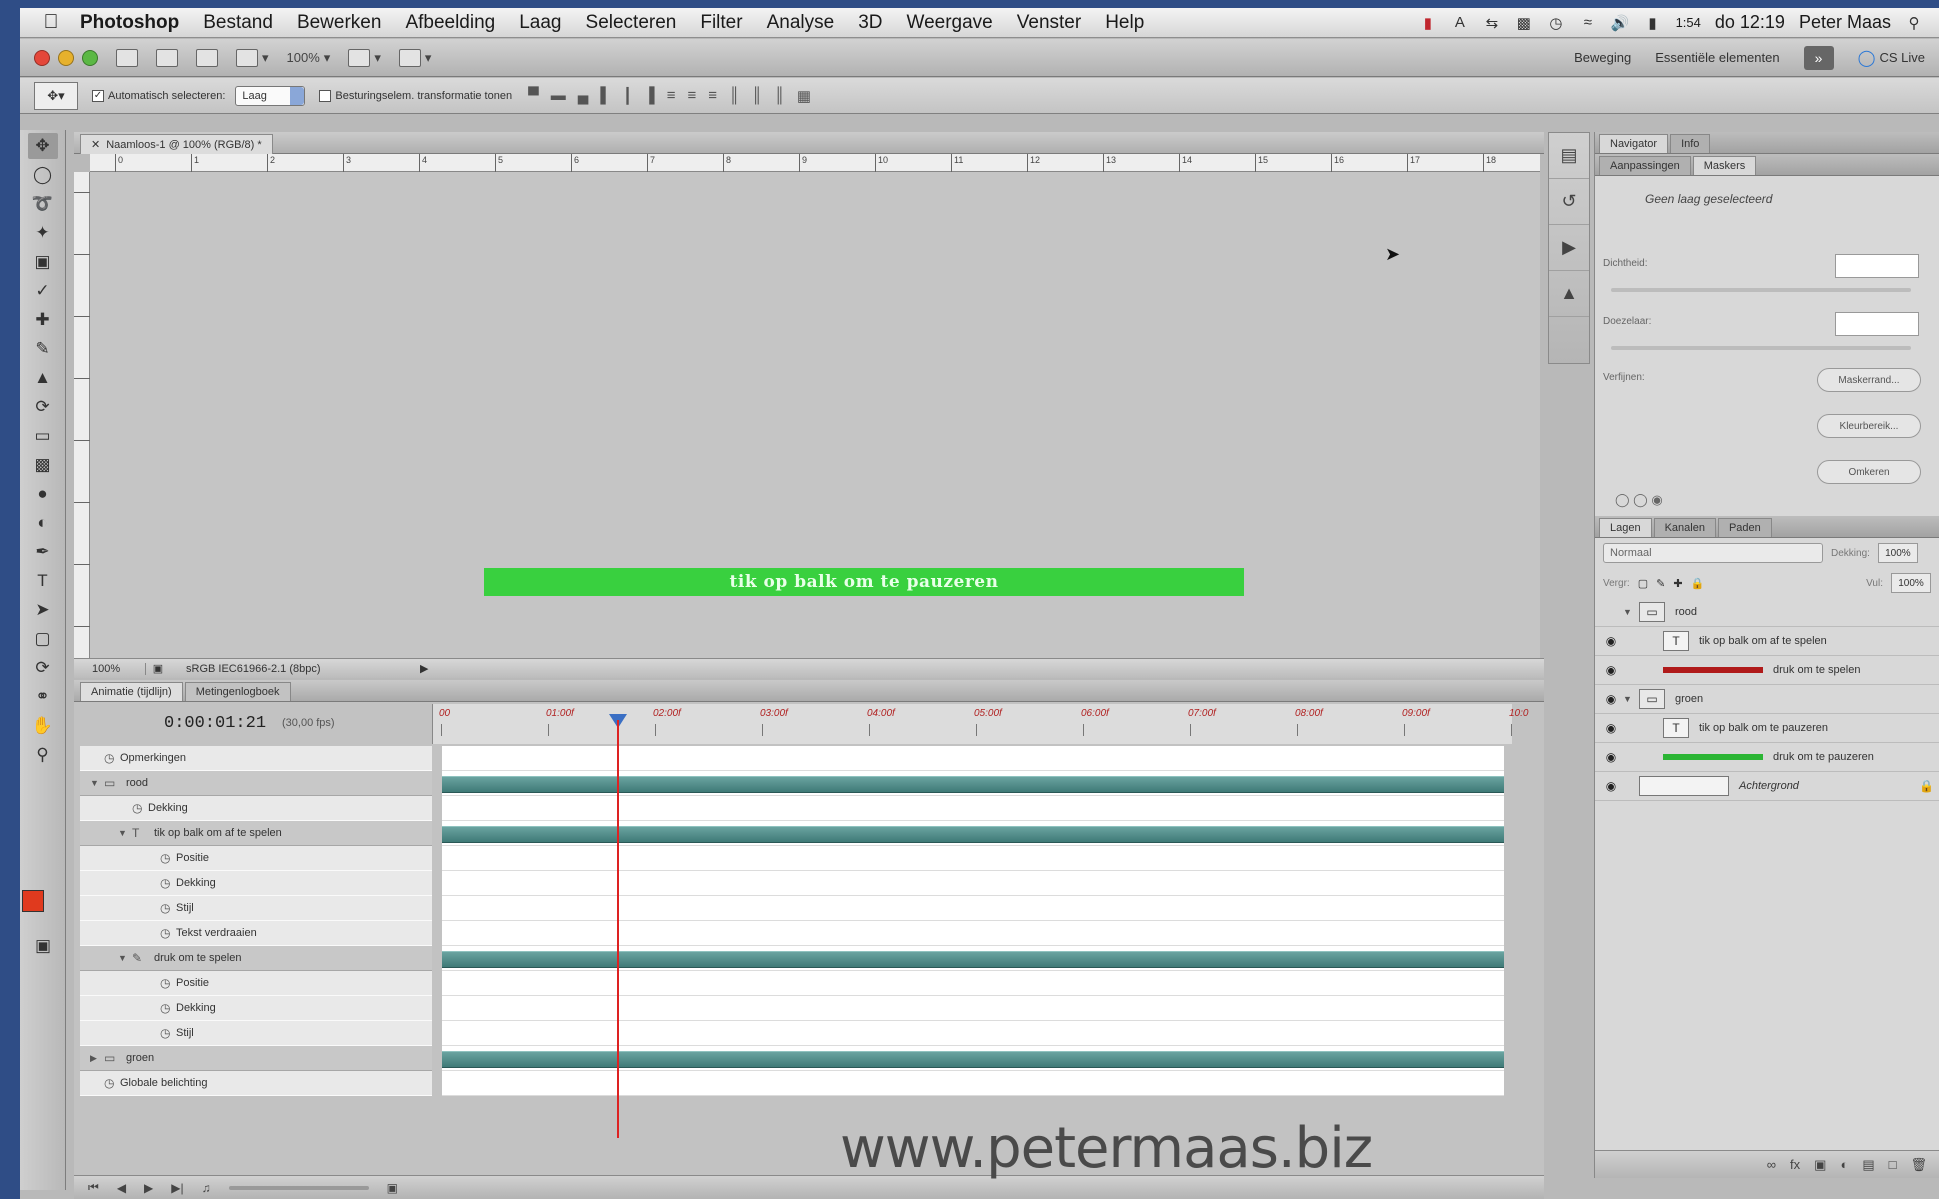 The width and height of the screenshot is (1939, 1199). What do you see at coordinates (1713, 553) in the screenshot?
I see `blend-mode-select: Normaal` at bounding box center [1713, 553].